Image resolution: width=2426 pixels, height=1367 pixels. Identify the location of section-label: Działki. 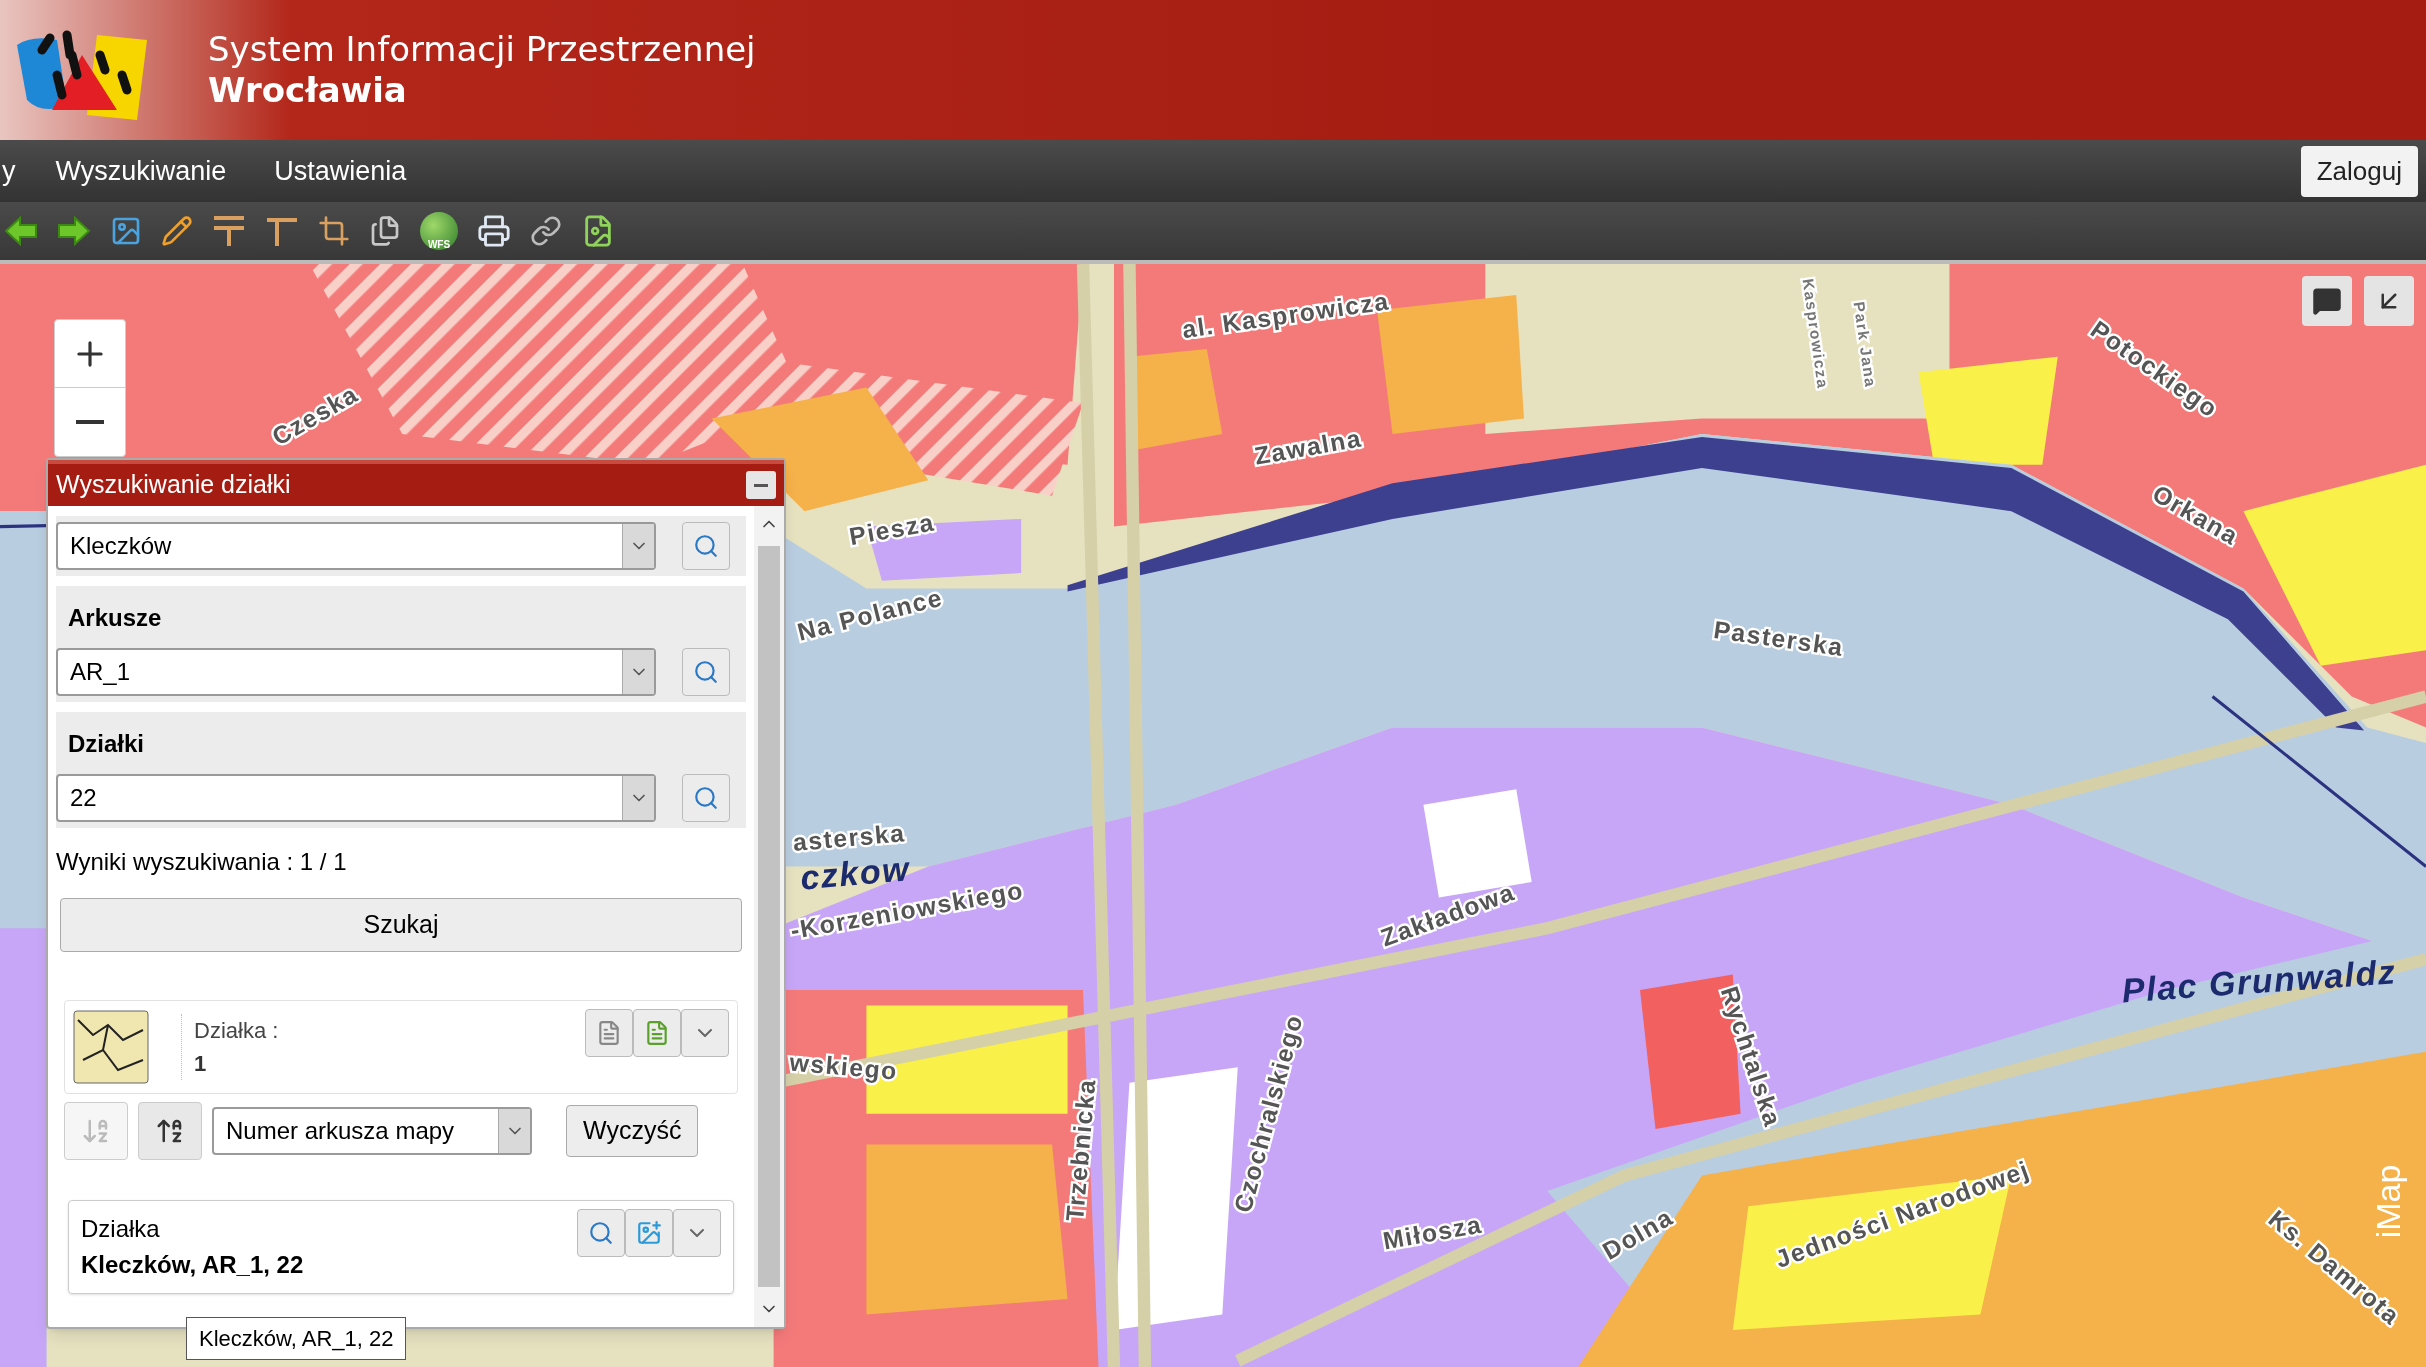
(106, 744).